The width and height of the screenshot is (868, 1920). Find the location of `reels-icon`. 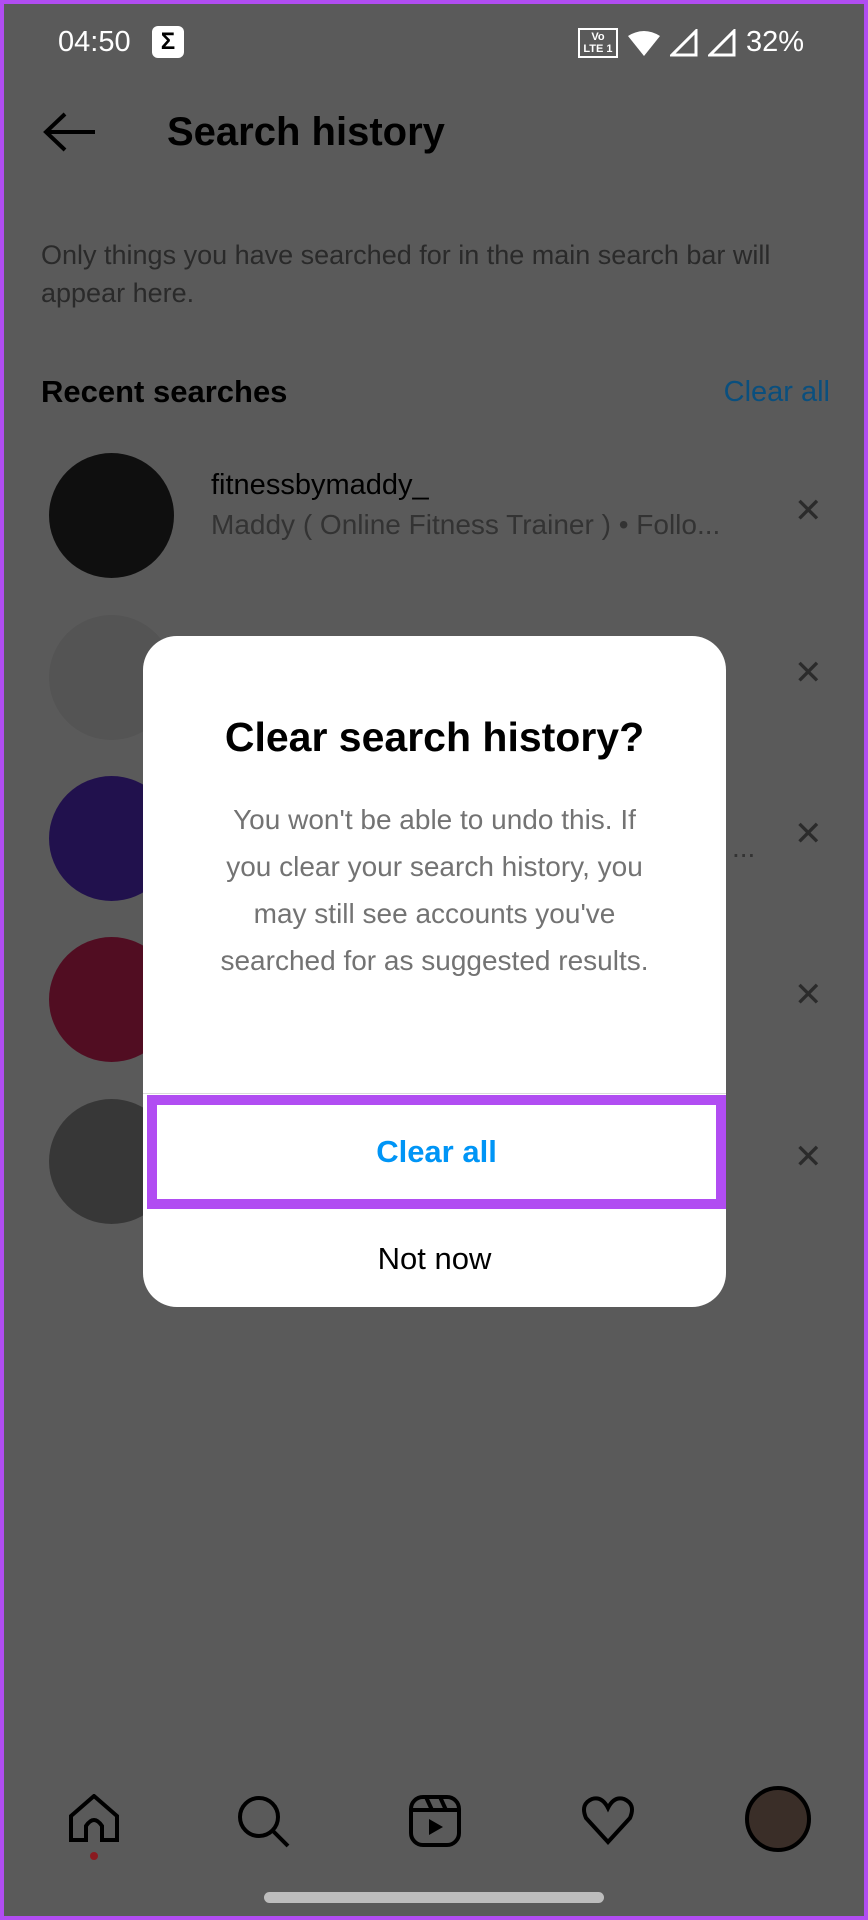

reels-icon is located at coordinates (435, 1821).